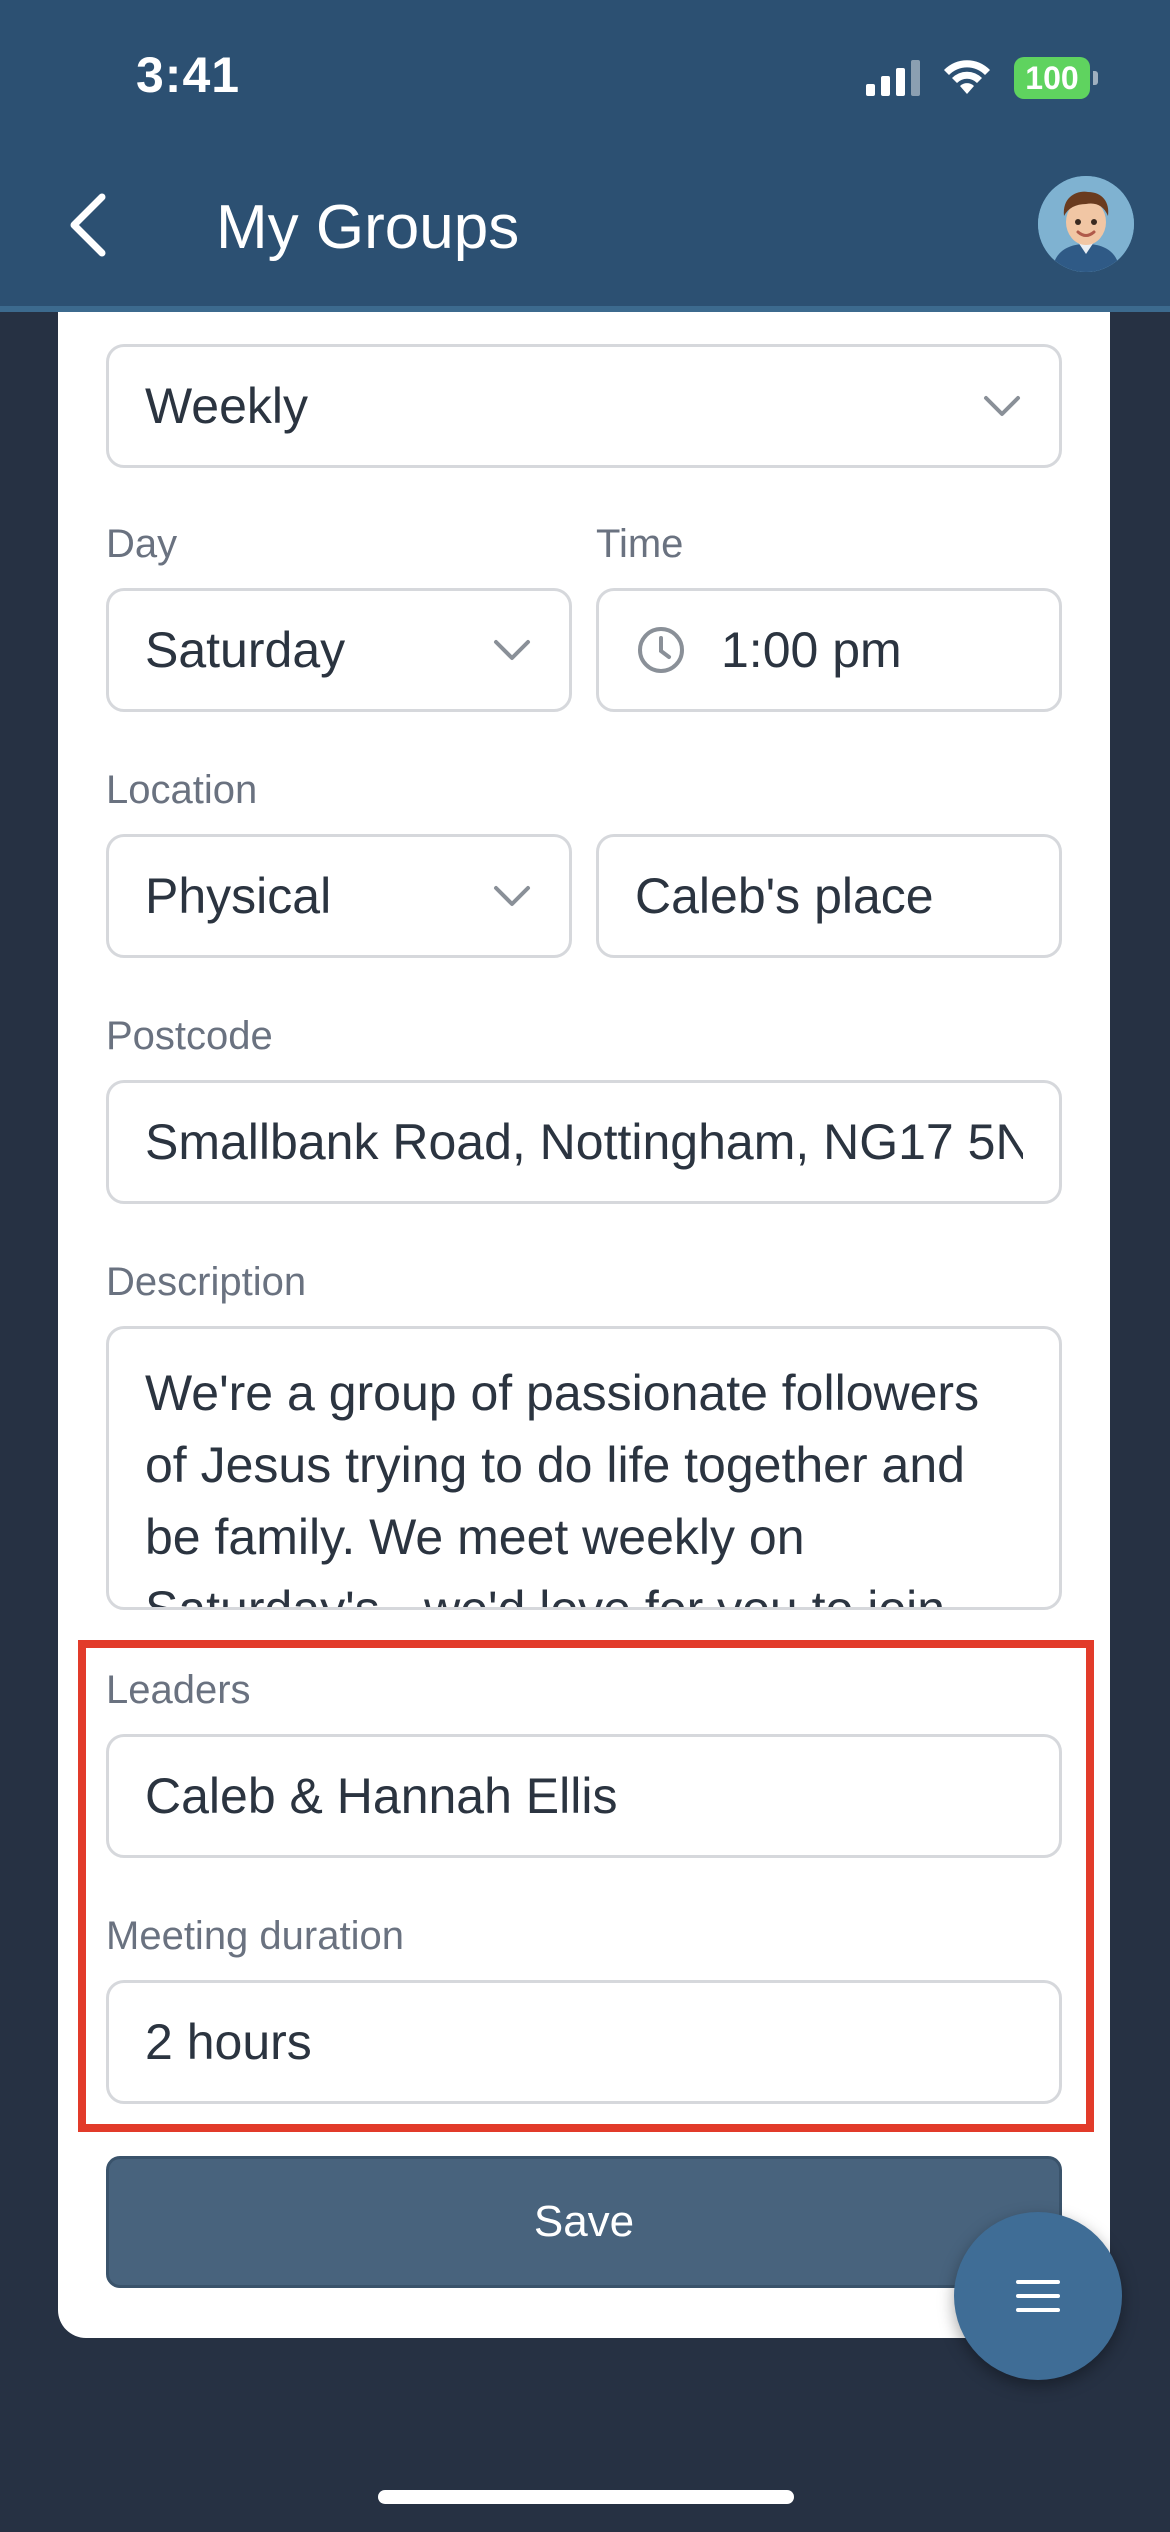  What do you see at coordinates (811, 650) in the screenshot?
I see `time-value: 1:00 pm` at bounding box center [811, 650].